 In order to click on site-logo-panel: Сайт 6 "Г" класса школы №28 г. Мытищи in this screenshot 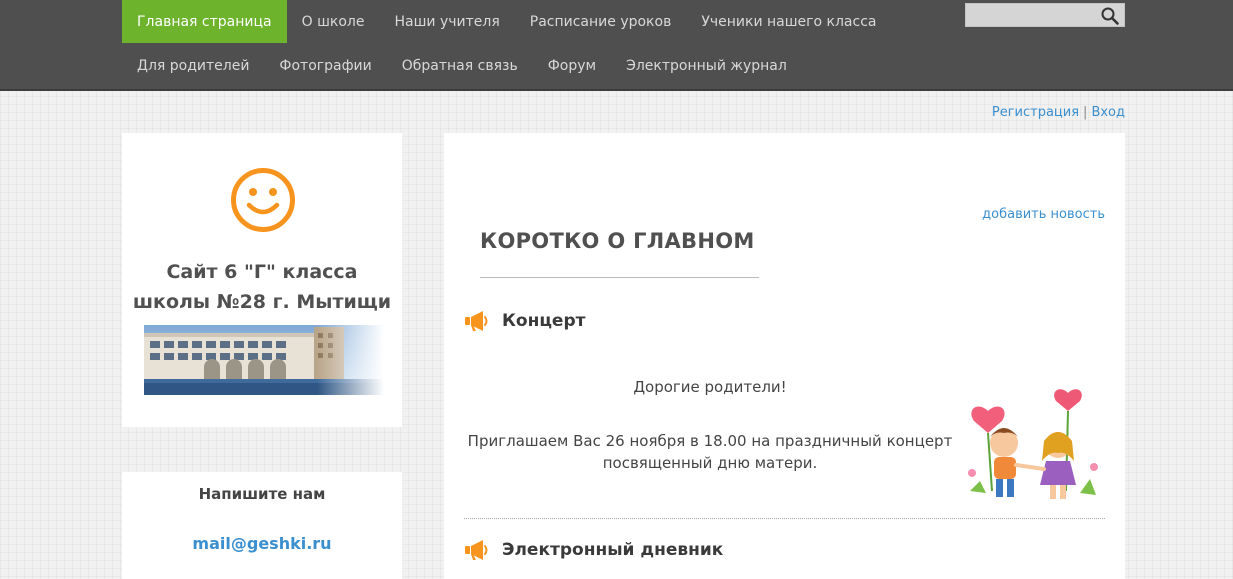, I will do `click(262, 280)`.